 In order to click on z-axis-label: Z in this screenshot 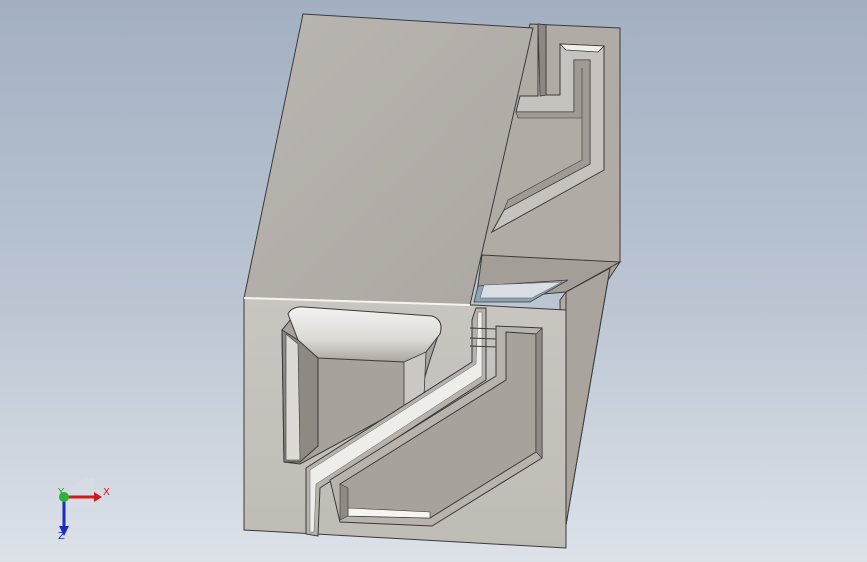, I will do `click(61, 536)`.